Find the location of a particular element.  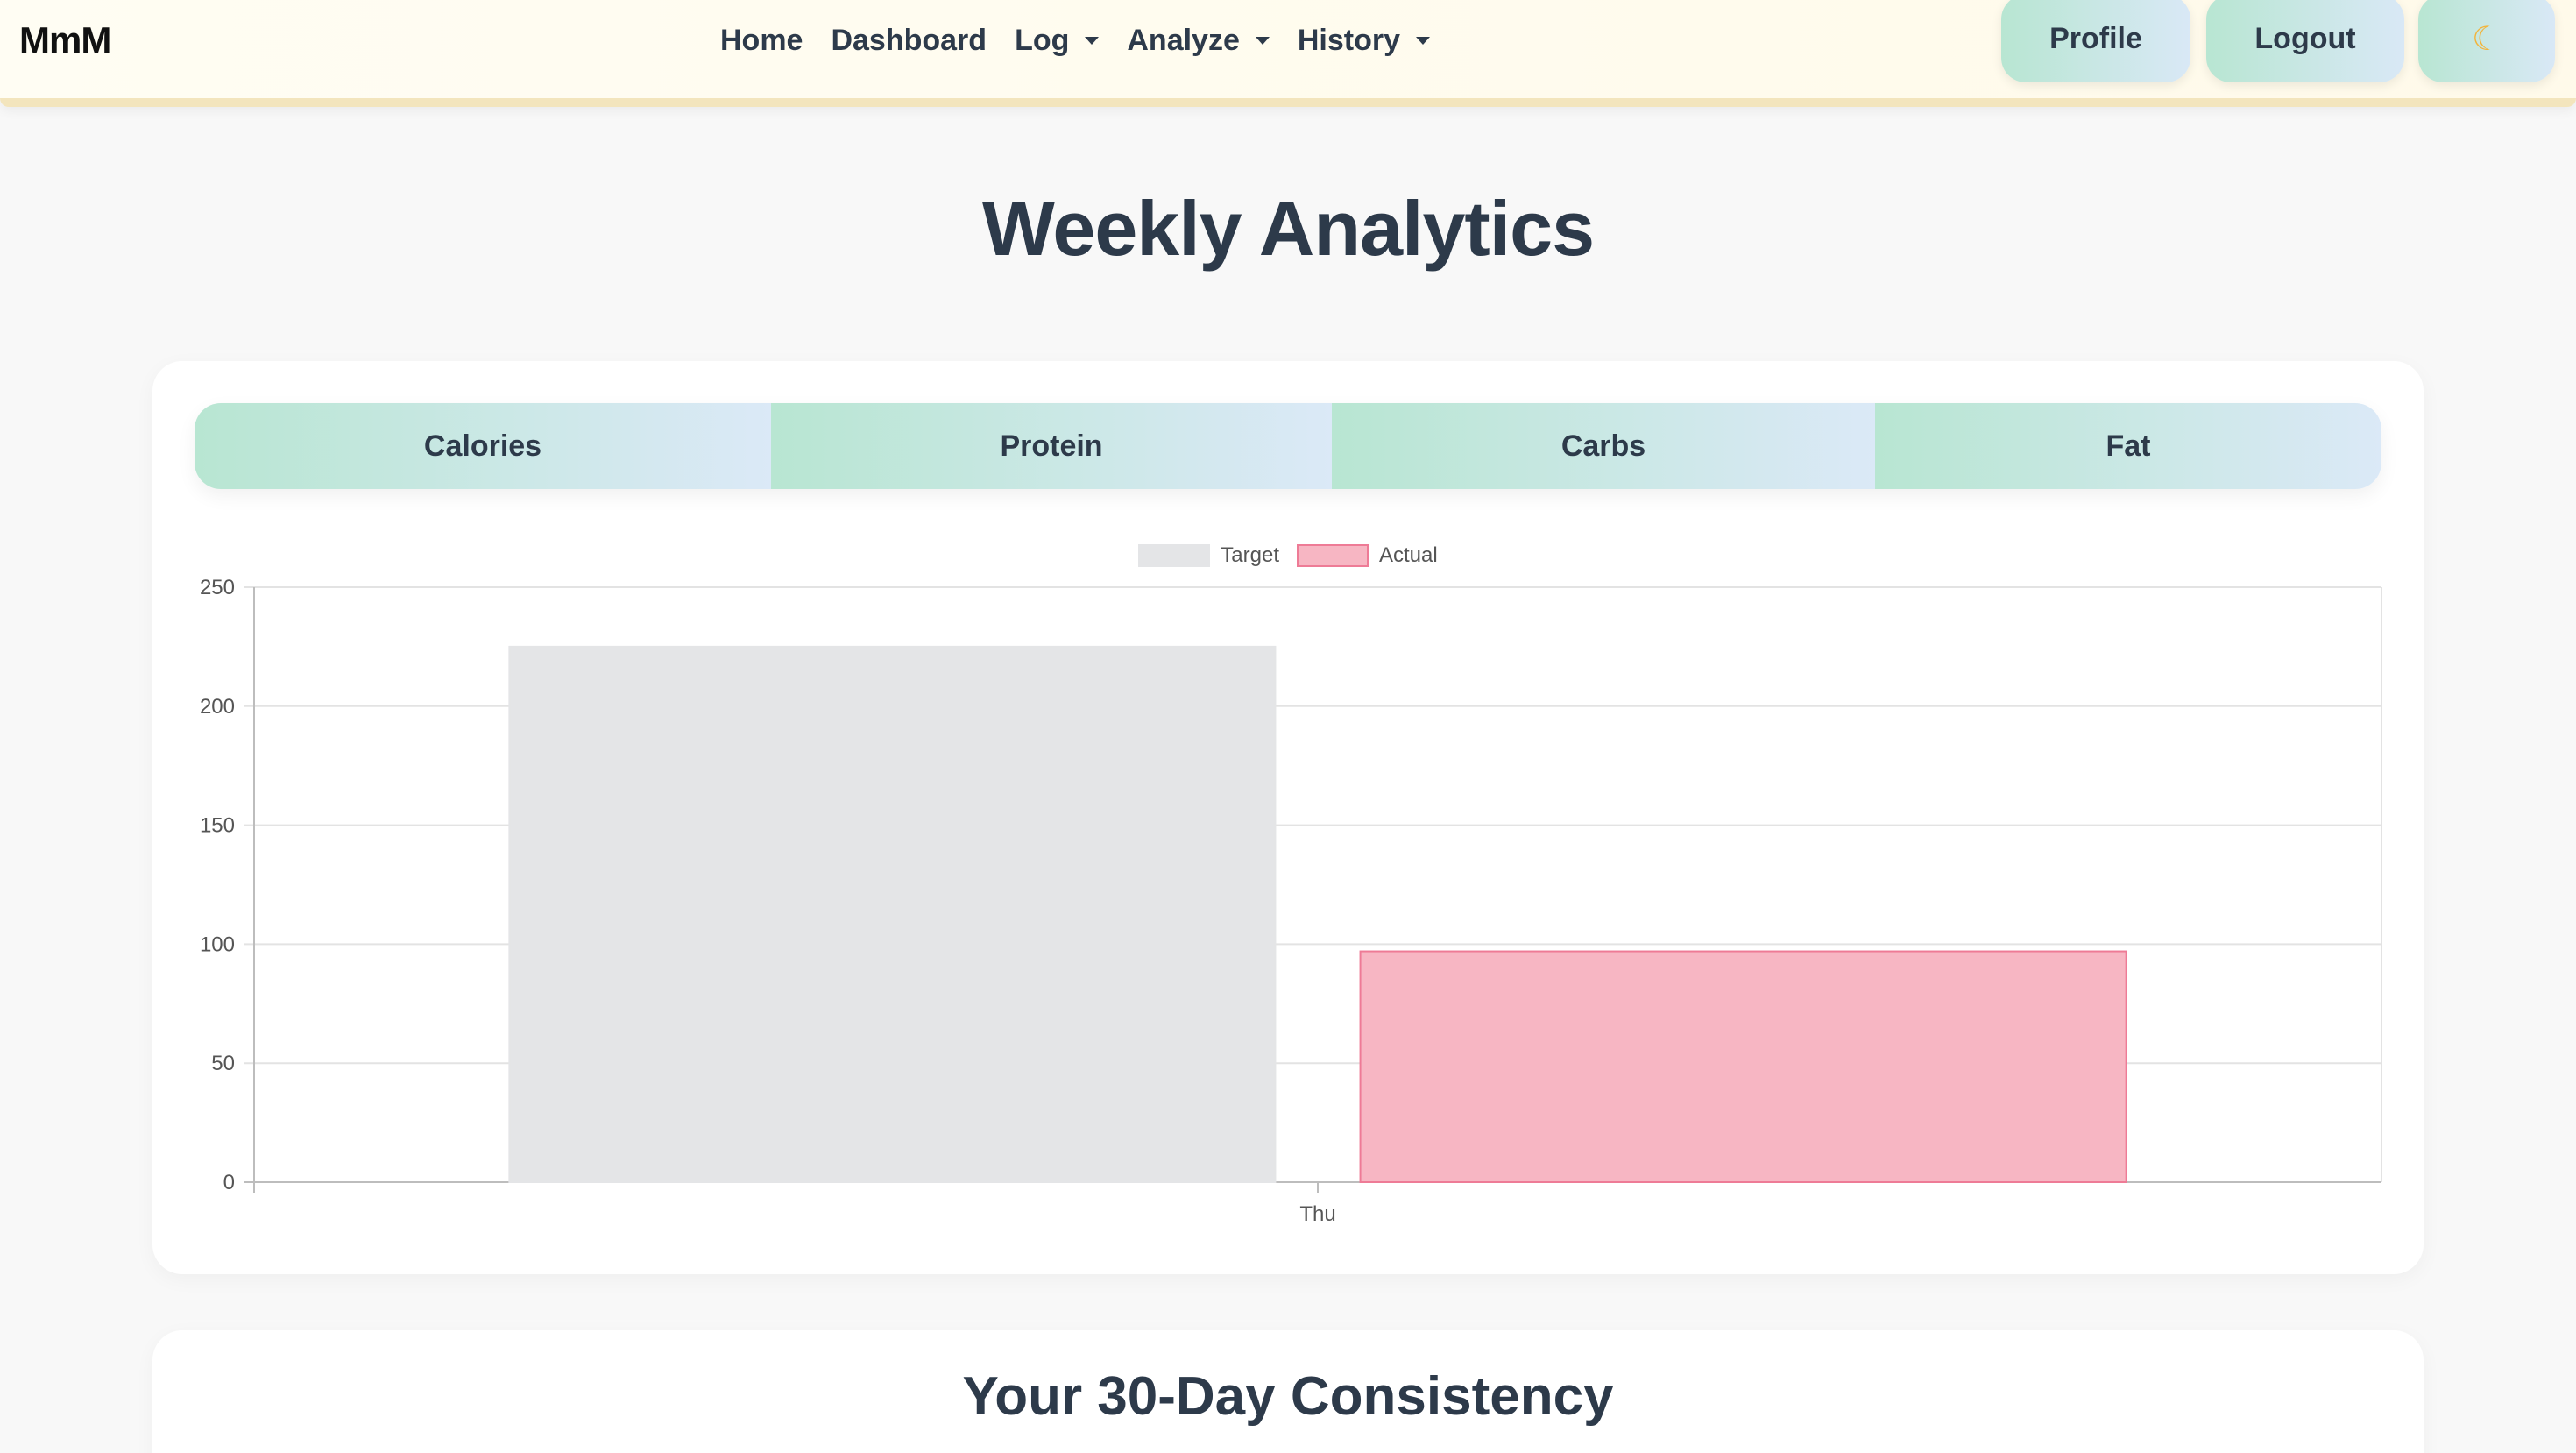

theme-toggle-button: ☾ is located at coordinates (2486, 41).